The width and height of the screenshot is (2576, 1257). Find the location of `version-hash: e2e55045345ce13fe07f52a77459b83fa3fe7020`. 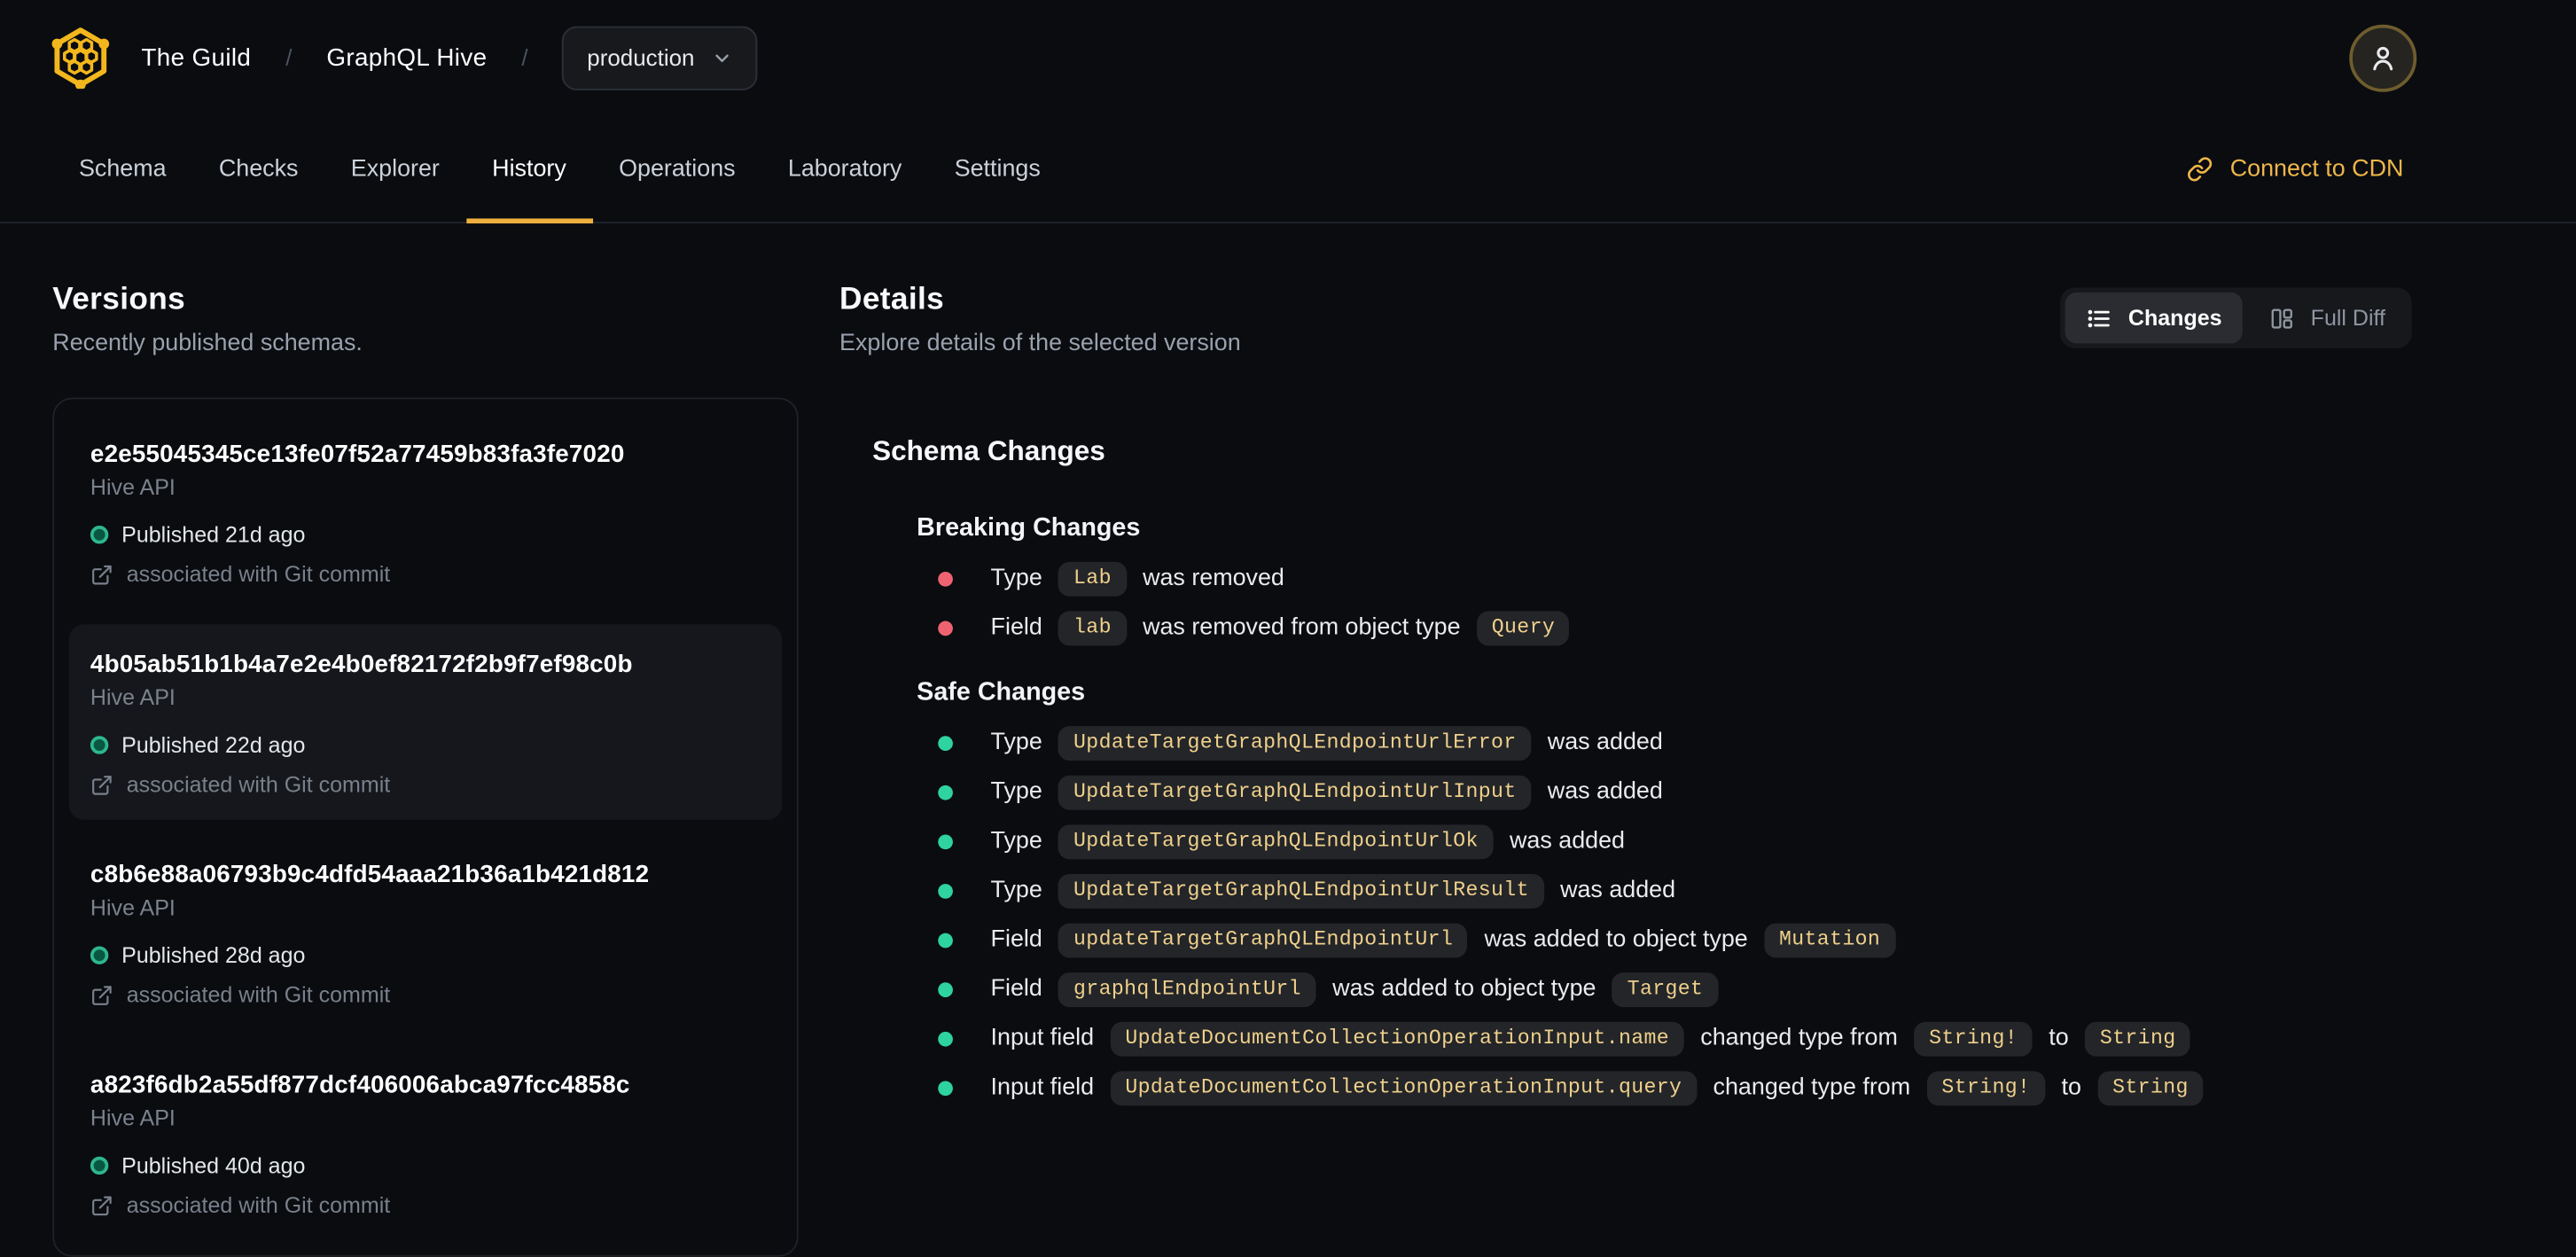

version-hash: e2e55045345ce13fe07f52a77459b83fa3fe7020 is located at coordinates (357, 454).